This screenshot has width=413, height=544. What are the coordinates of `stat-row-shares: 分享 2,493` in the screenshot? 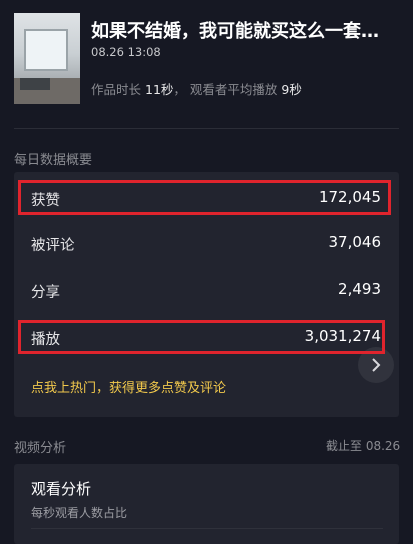 It's located at (206, 290).